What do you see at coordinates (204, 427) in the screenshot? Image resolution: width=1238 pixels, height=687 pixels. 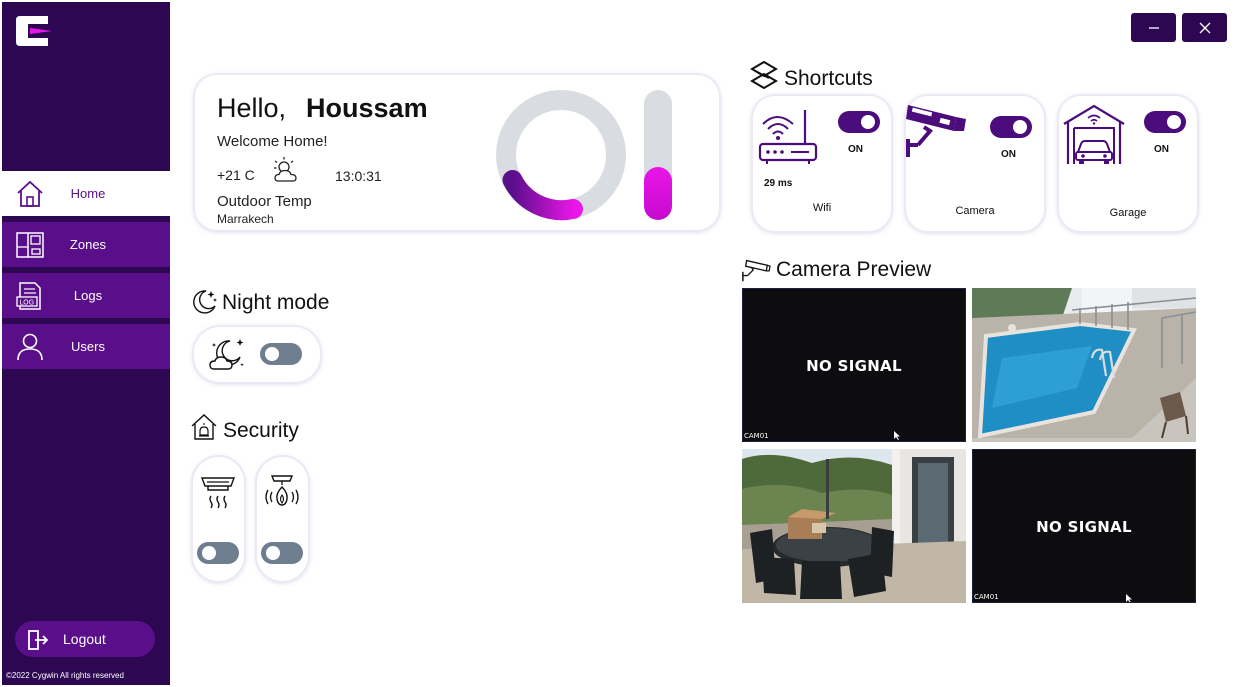 I see `home-alarm-icon` at bounding box center [204, 427].